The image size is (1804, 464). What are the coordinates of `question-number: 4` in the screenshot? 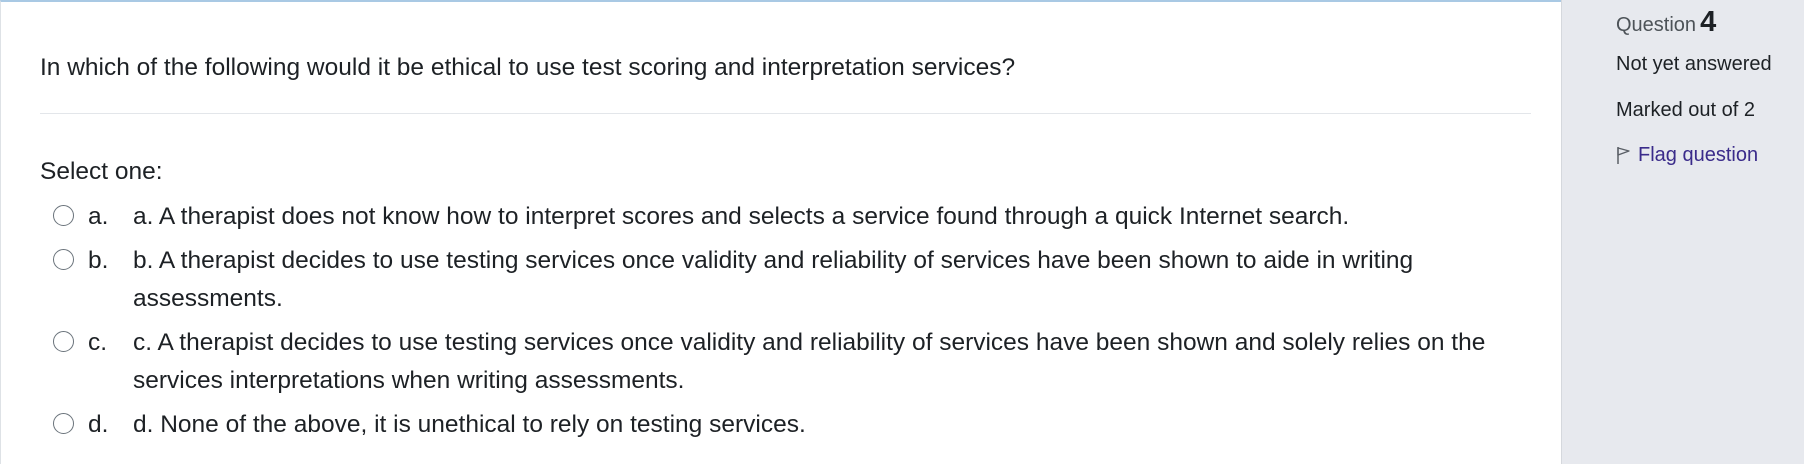 It's located at (1708, 22).